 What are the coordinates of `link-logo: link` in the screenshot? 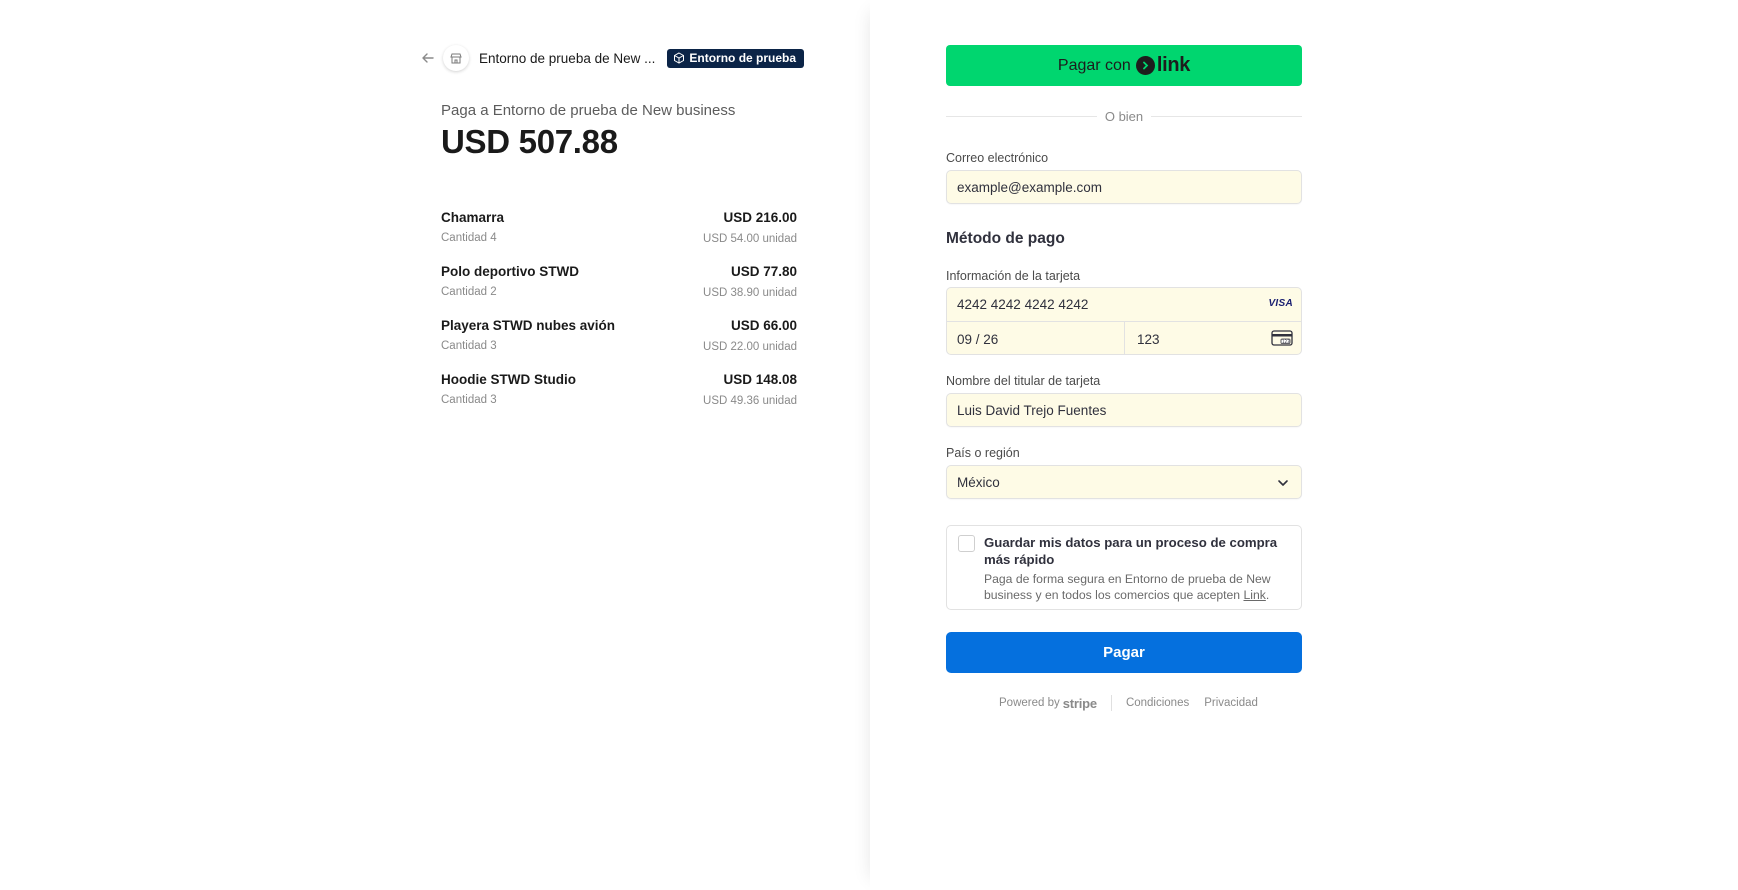 It's located at (1163, 65).